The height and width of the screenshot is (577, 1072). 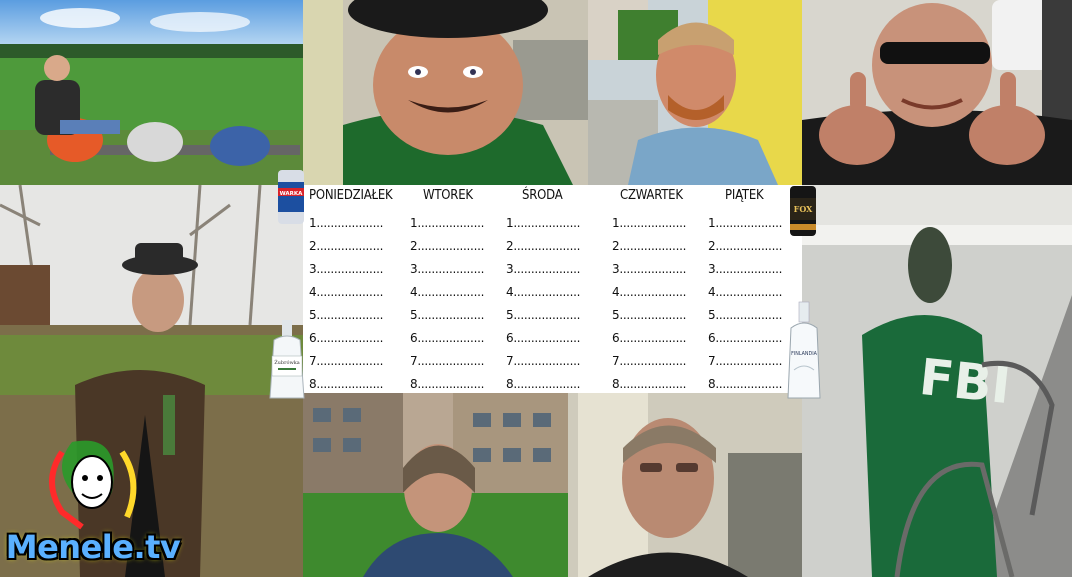 I want to click on day-header: WTOREK, so click(x=448, y=195).